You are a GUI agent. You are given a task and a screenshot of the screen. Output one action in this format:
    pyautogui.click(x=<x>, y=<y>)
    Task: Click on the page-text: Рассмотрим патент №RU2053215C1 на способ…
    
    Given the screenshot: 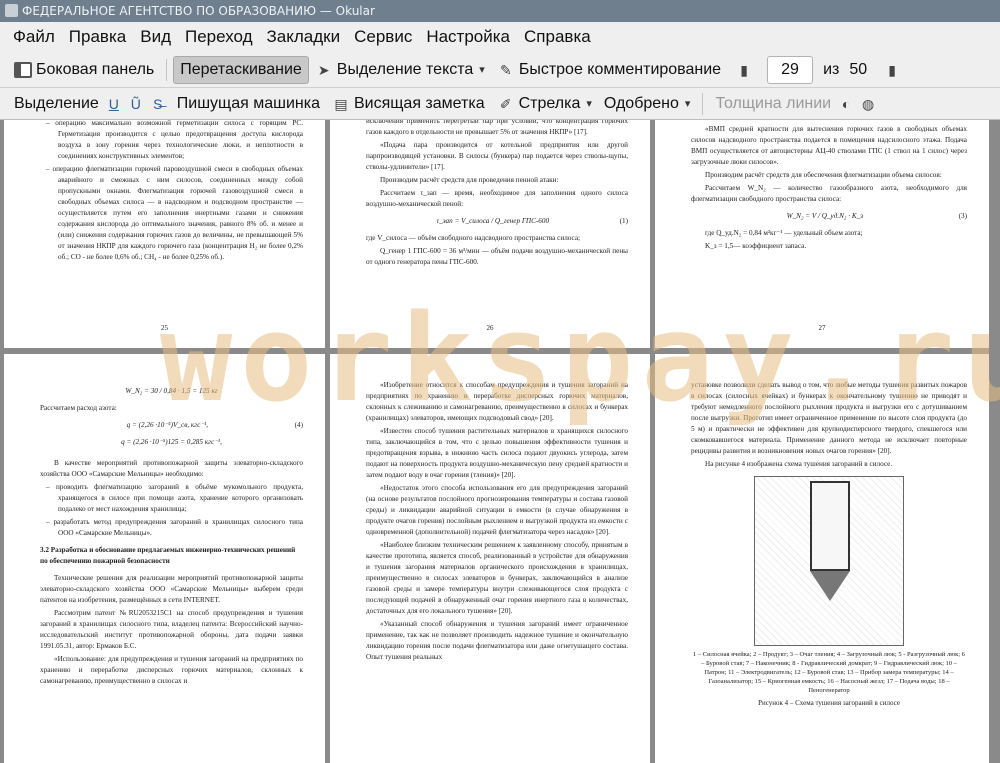 What is the action you would take?
    pyautogui.click(x=171, y=629)
    